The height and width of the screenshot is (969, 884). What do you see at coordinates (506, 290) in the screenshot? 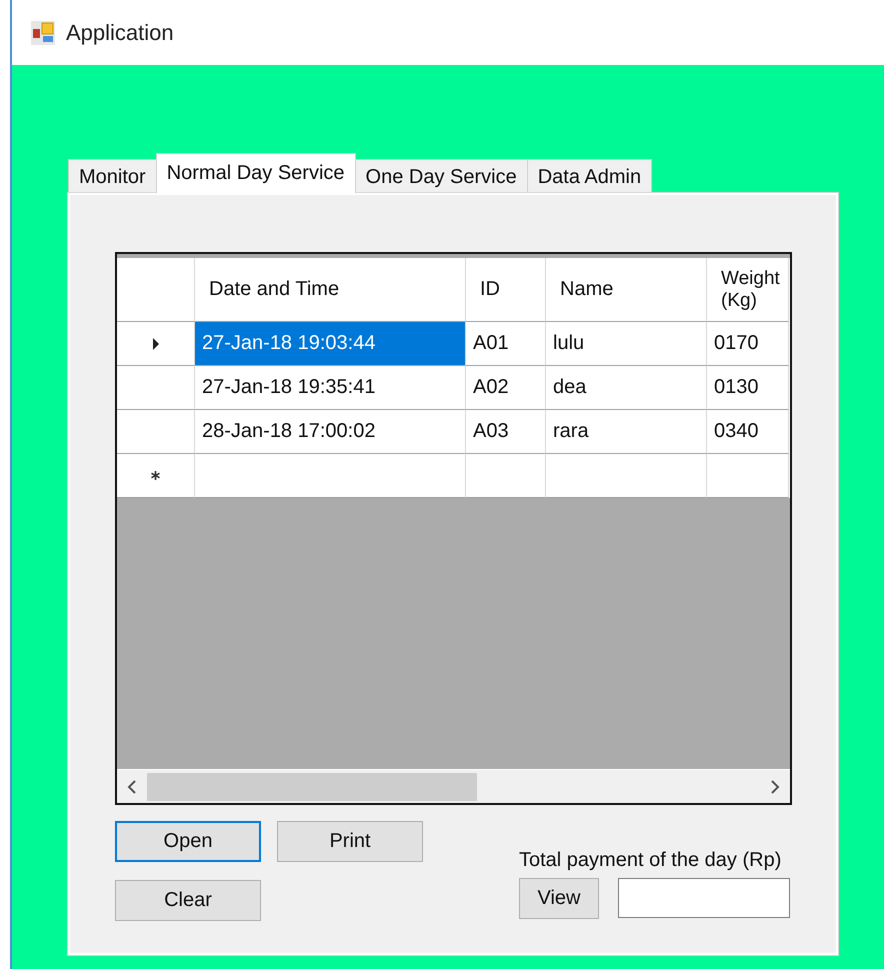
I see `column-header: ID` at bounding box center [506, 290].